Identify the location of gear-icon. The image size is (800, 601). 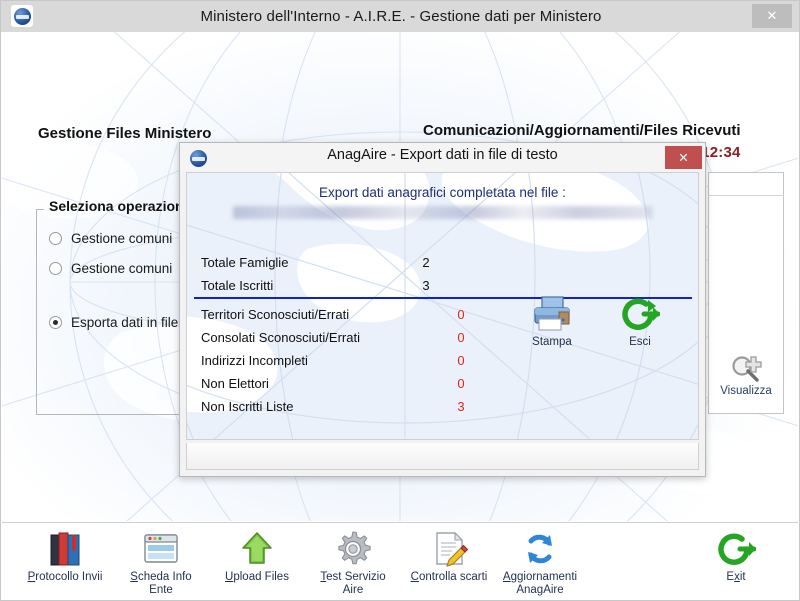
(353, 549).